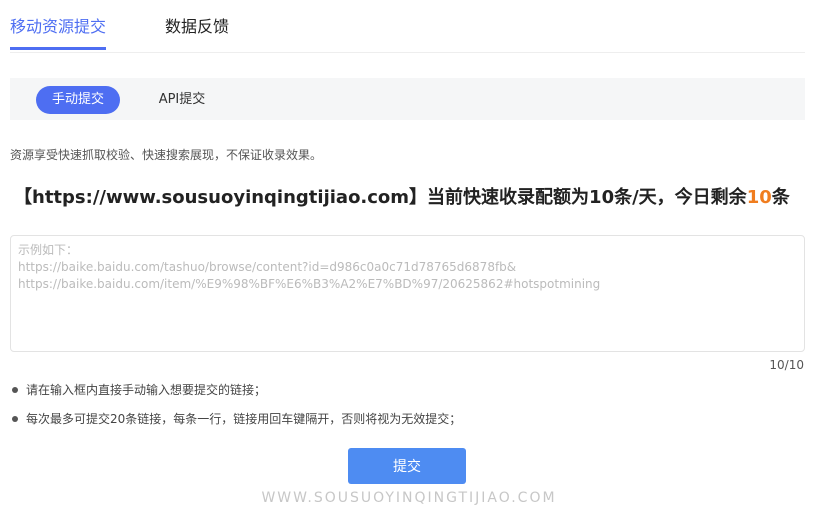 This screenshot has width=818, height=506. I want to click on description-text: 资源享受快速抓取校验、快速搜索展现，不保证收录效果。, so click(166, 155).